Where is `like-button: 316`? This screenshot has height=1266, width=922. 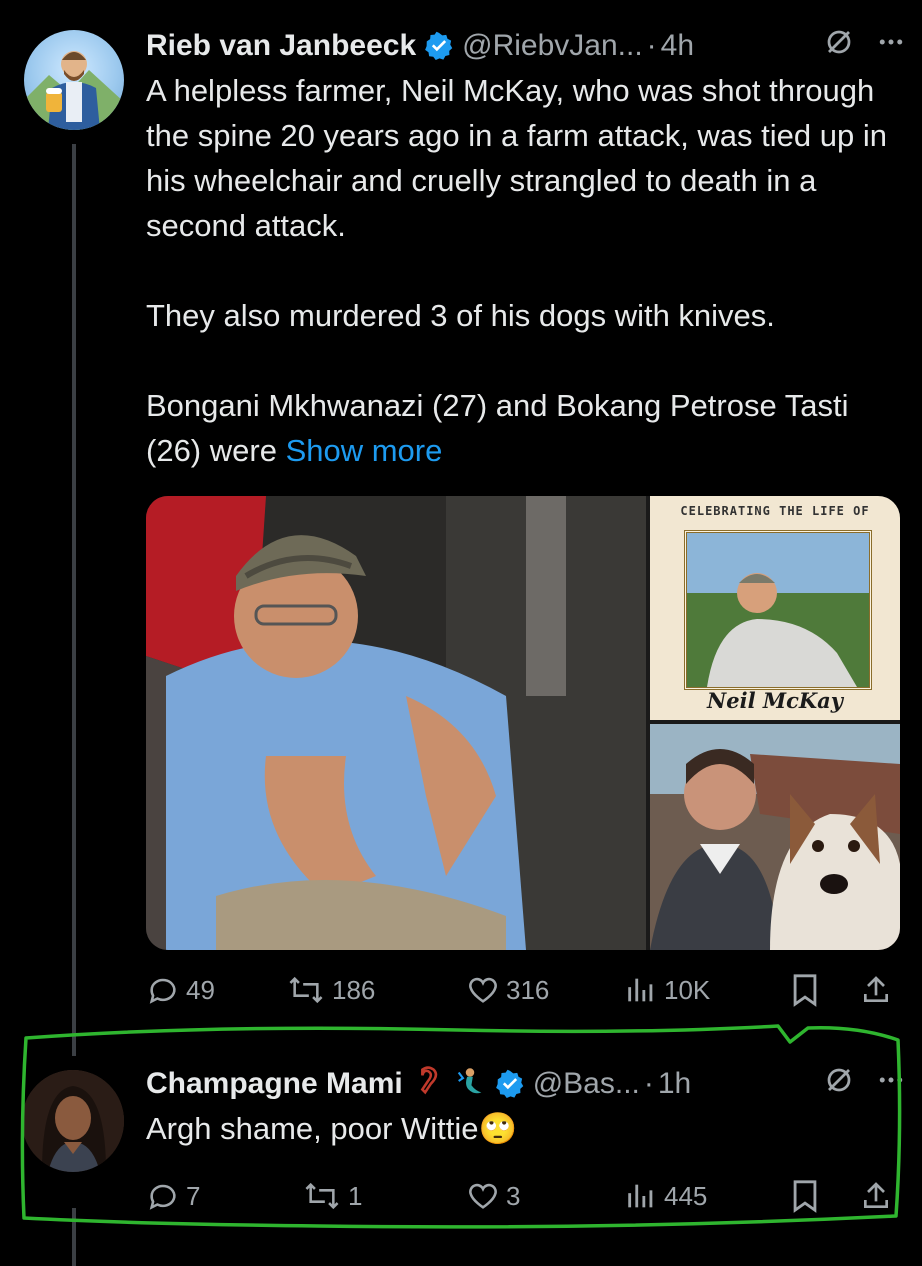 like-button: 316 is located at coordinates (507, 990).